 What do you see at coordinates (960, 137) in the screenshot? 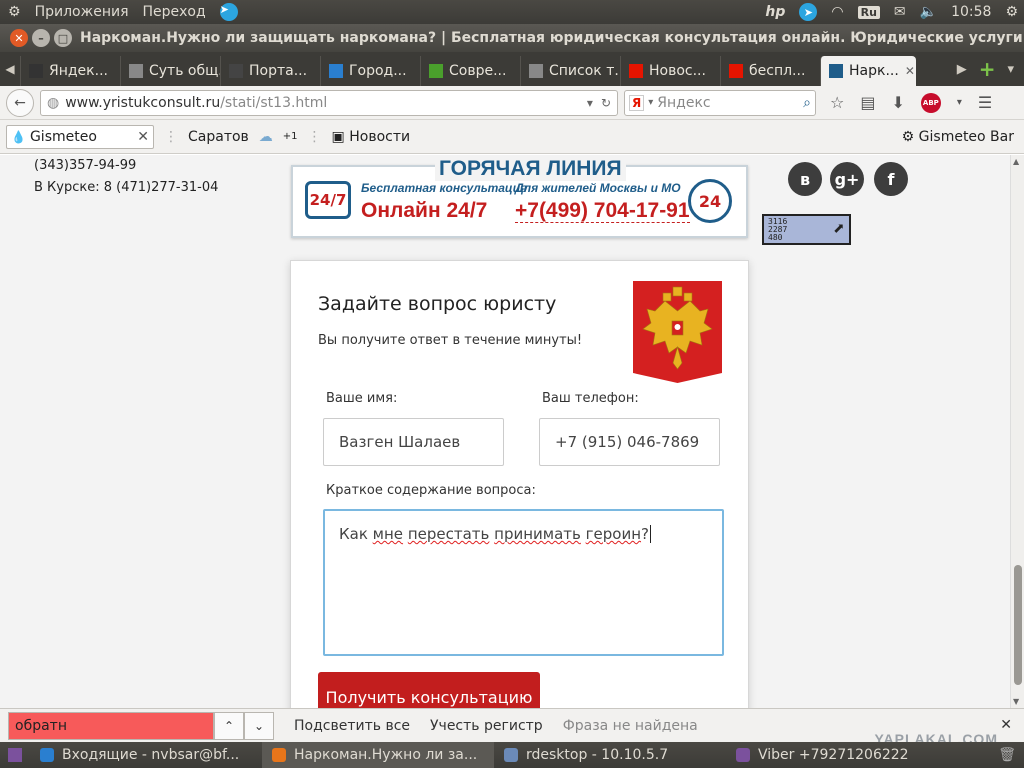
I see `gismeteo-bar-button: ⚙ Gismeteo Bar` at bounding box center [960, 137].